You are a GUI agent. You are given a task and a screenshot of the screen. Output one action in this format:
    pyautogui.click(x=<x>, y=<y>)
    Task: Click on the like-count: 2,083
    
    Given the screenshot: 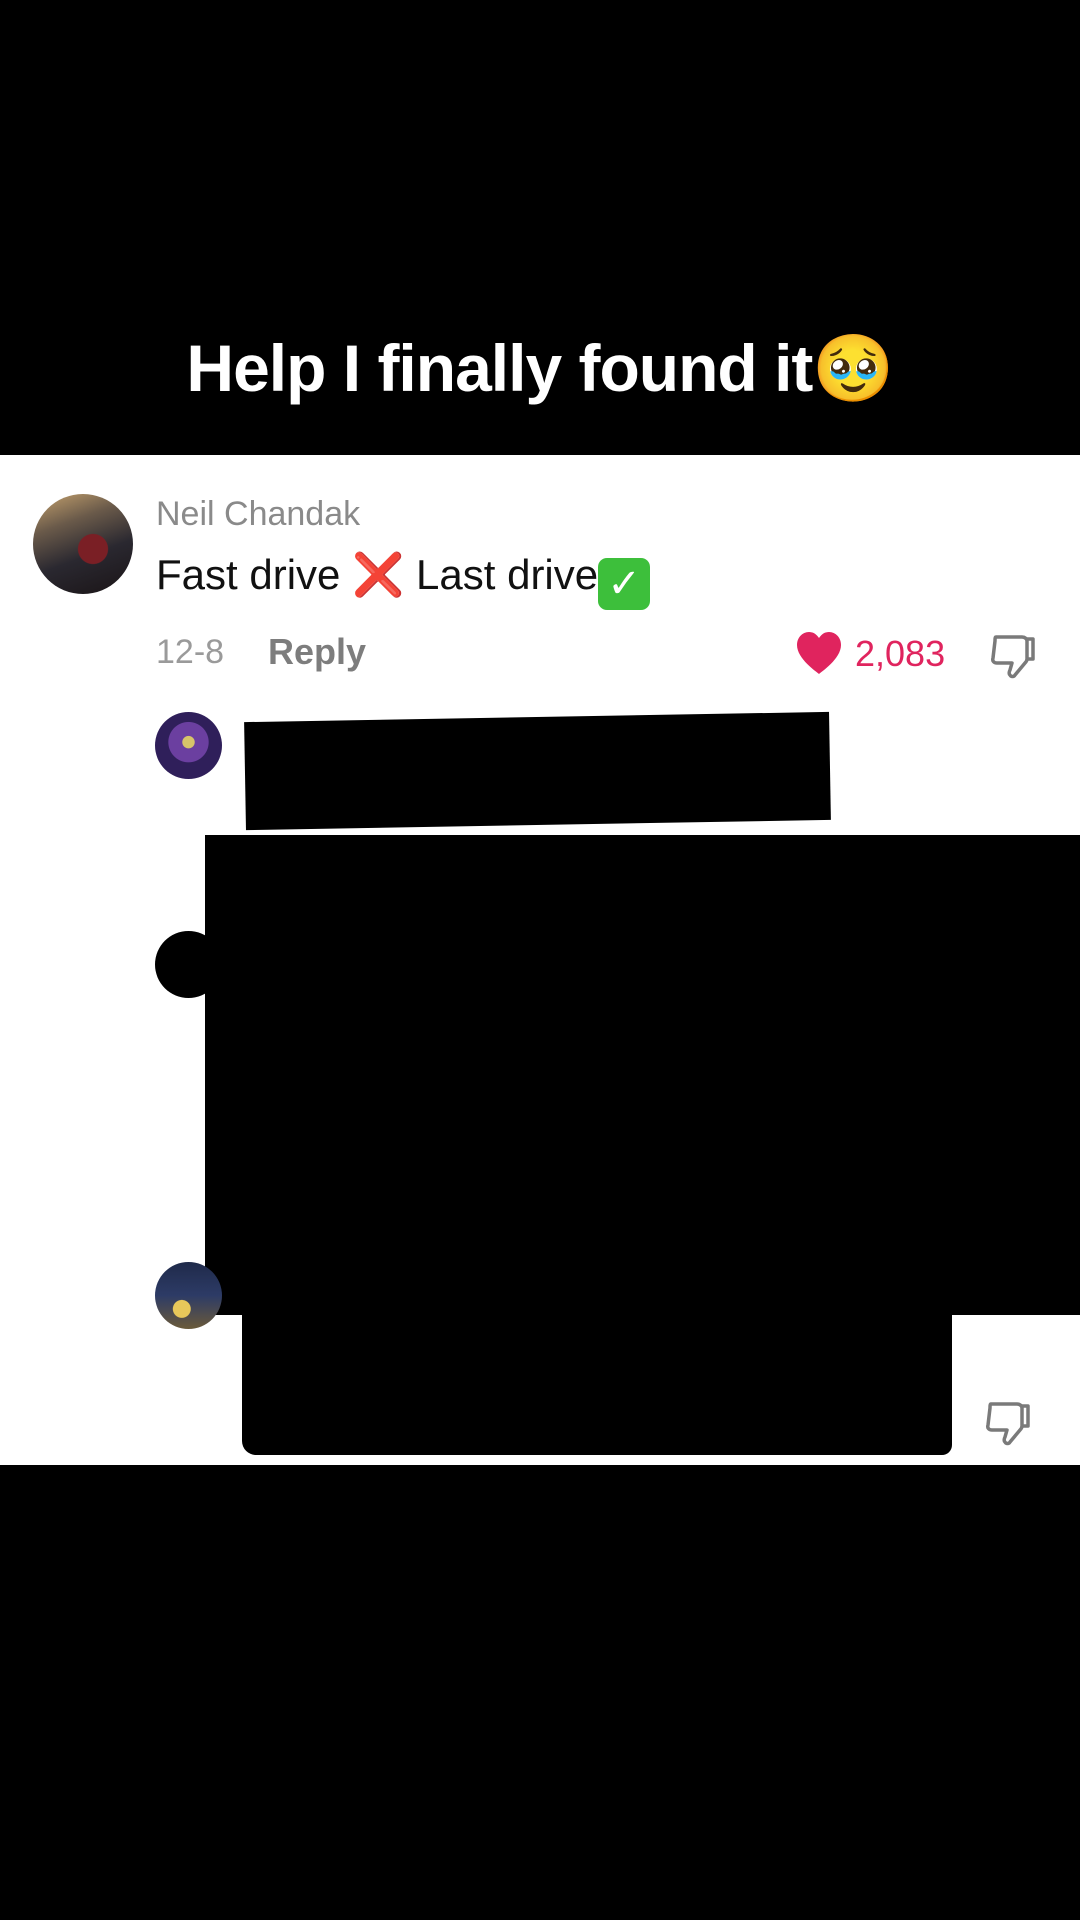 What is the action you would take?
    pyautogui.click(x=900, y=653)
    